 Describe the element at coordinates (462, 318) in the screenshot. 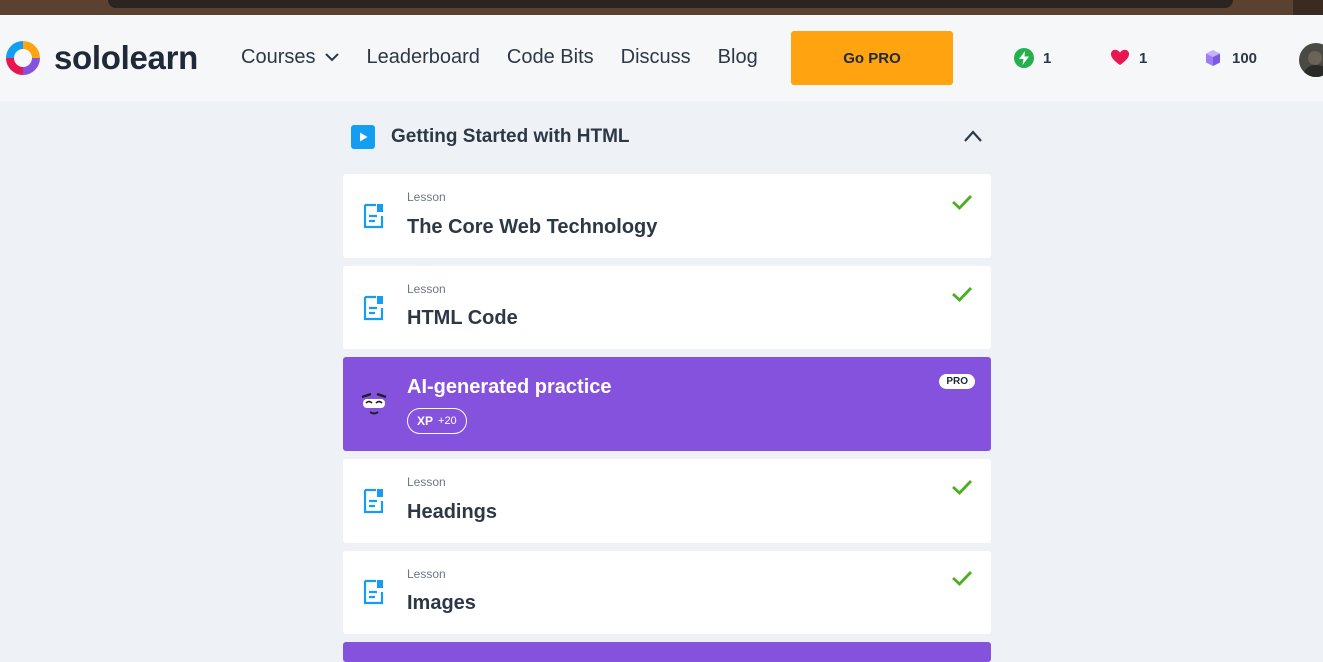

I see `lesson-title: HTML Code` at that location.